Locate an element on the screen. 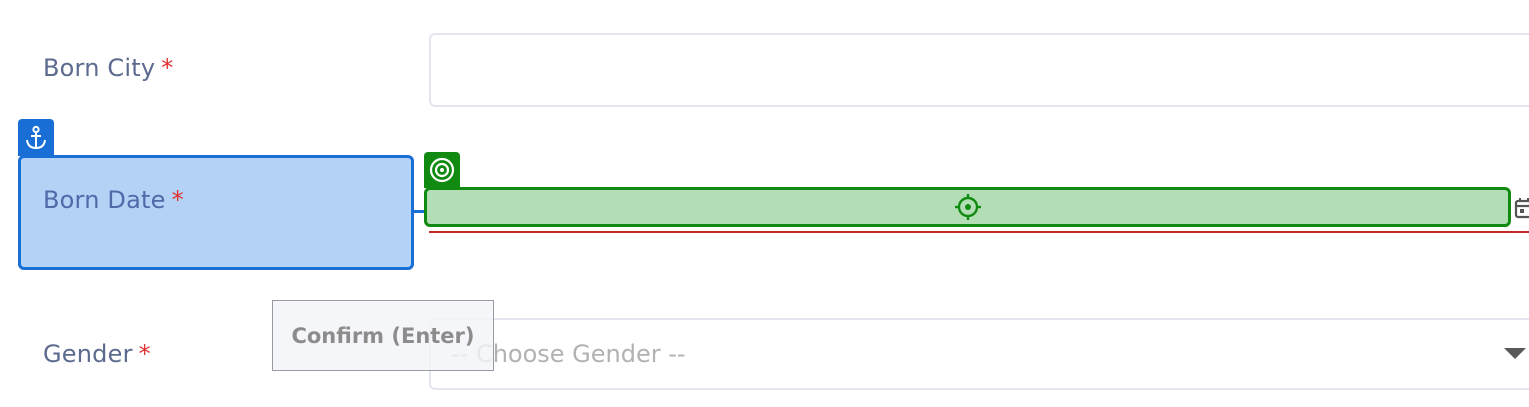 The image size is (1529, 407). crosshair-icon is located at coordinates (967, 207).